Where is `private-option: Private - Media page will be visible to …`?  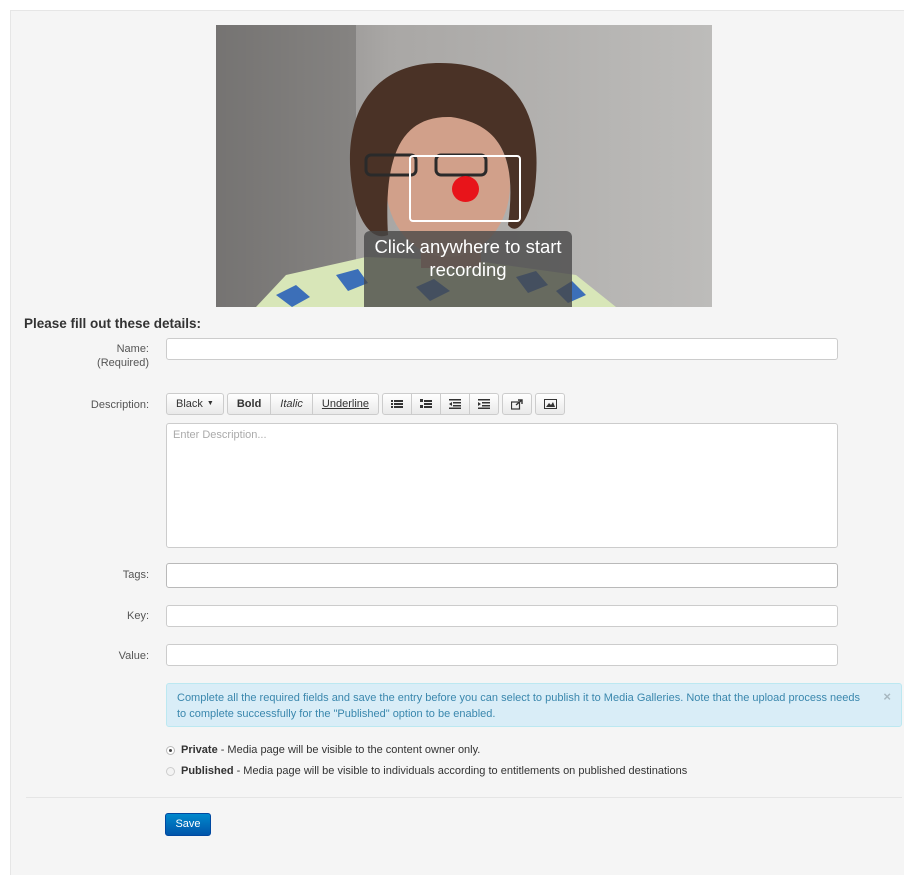 private-option: Private - Media page will be visible to … is located at coordinates (323, 750).